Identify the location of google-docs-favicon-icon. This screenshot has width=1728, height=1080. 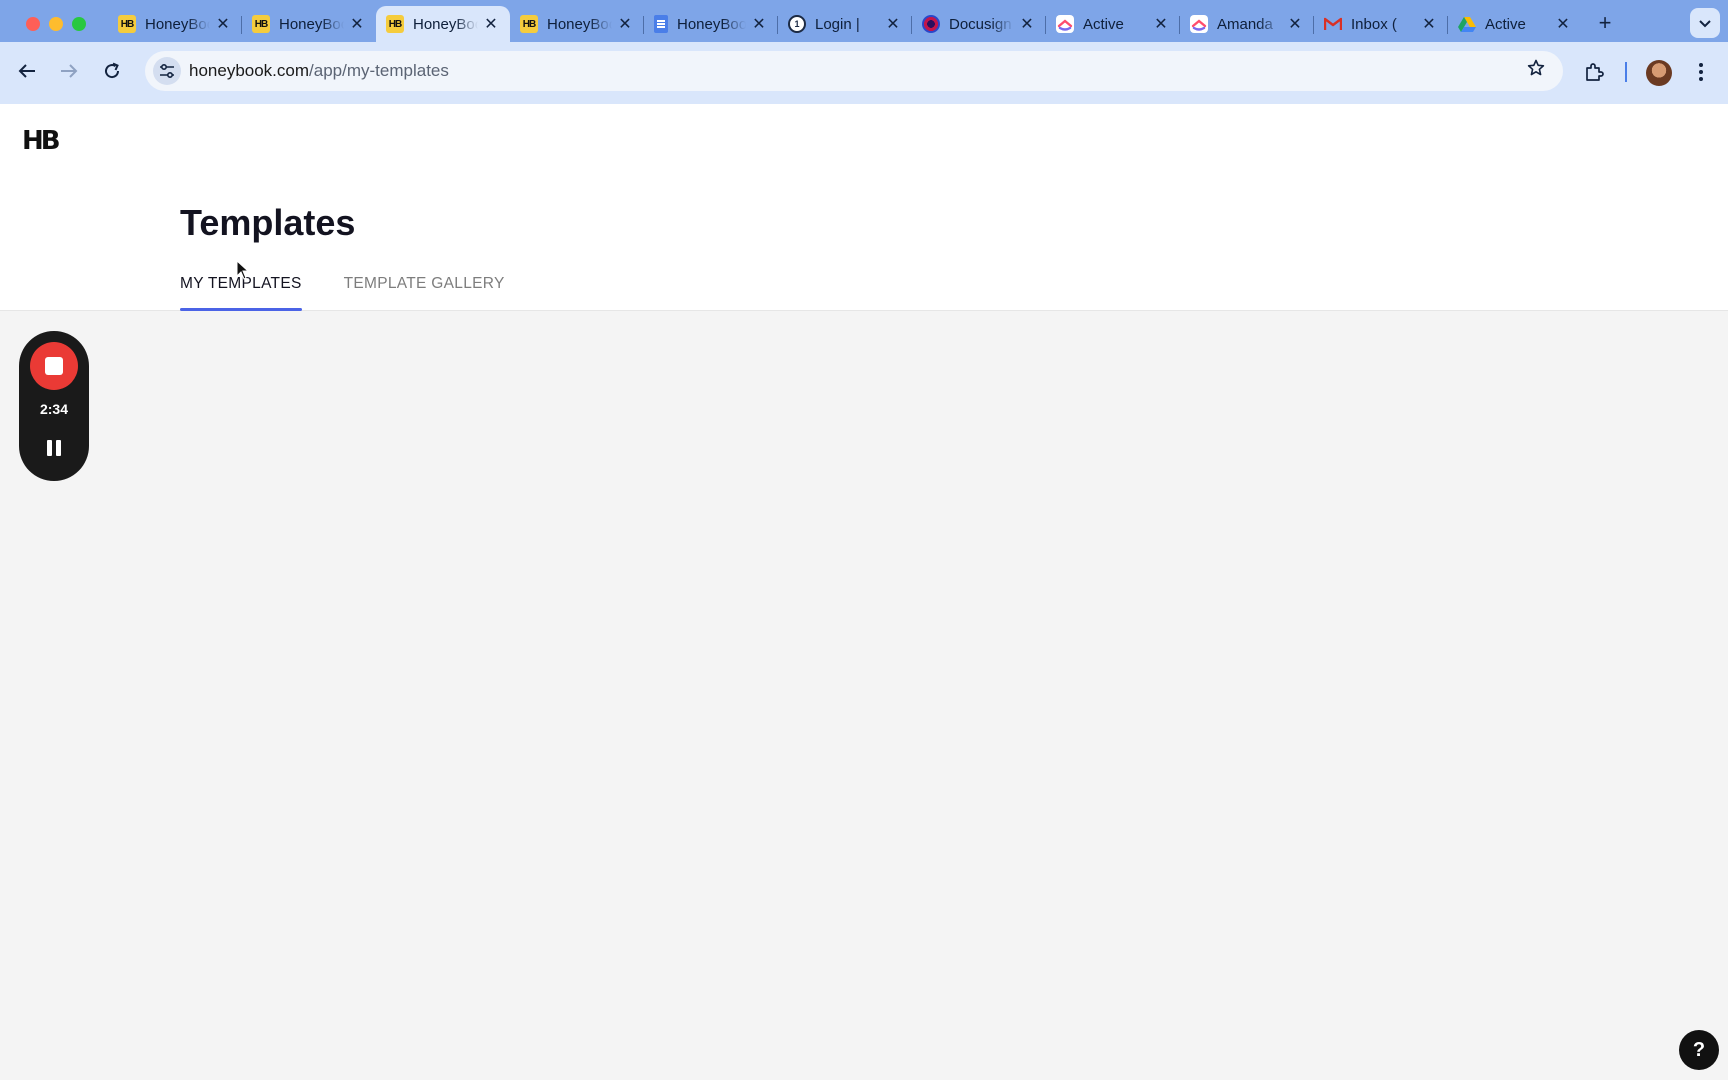
(661, 24).